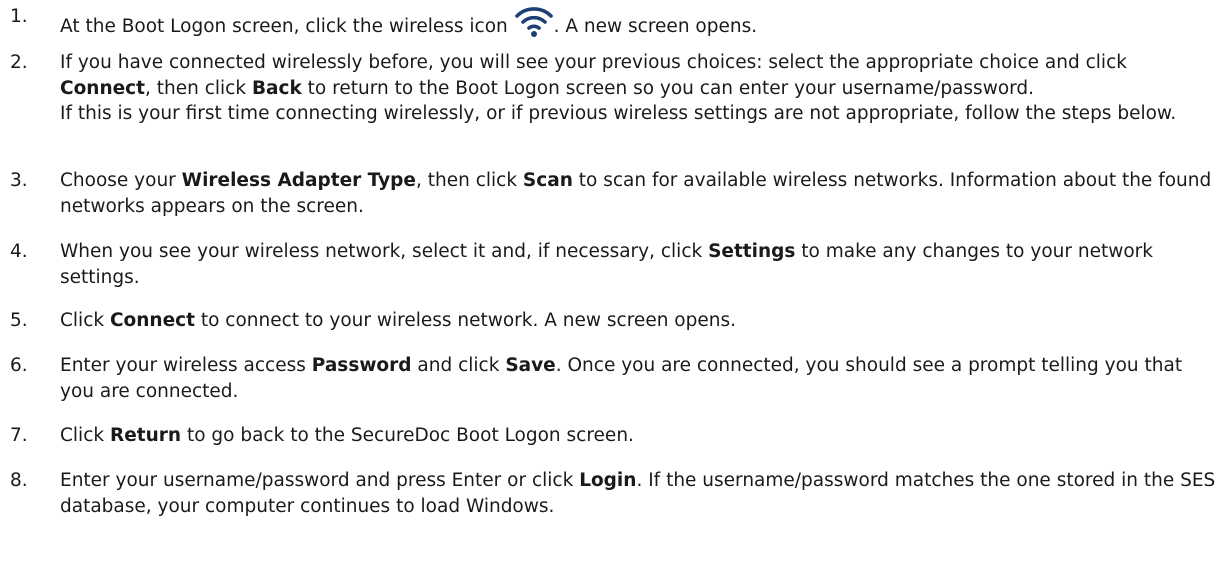 This screenshot has width=1230, height=566. What do you see at coordinates (298, 180) in the screenshot?
I see `ui-control-name: Wireless Adapter Type` at bounding box center [298, 180].